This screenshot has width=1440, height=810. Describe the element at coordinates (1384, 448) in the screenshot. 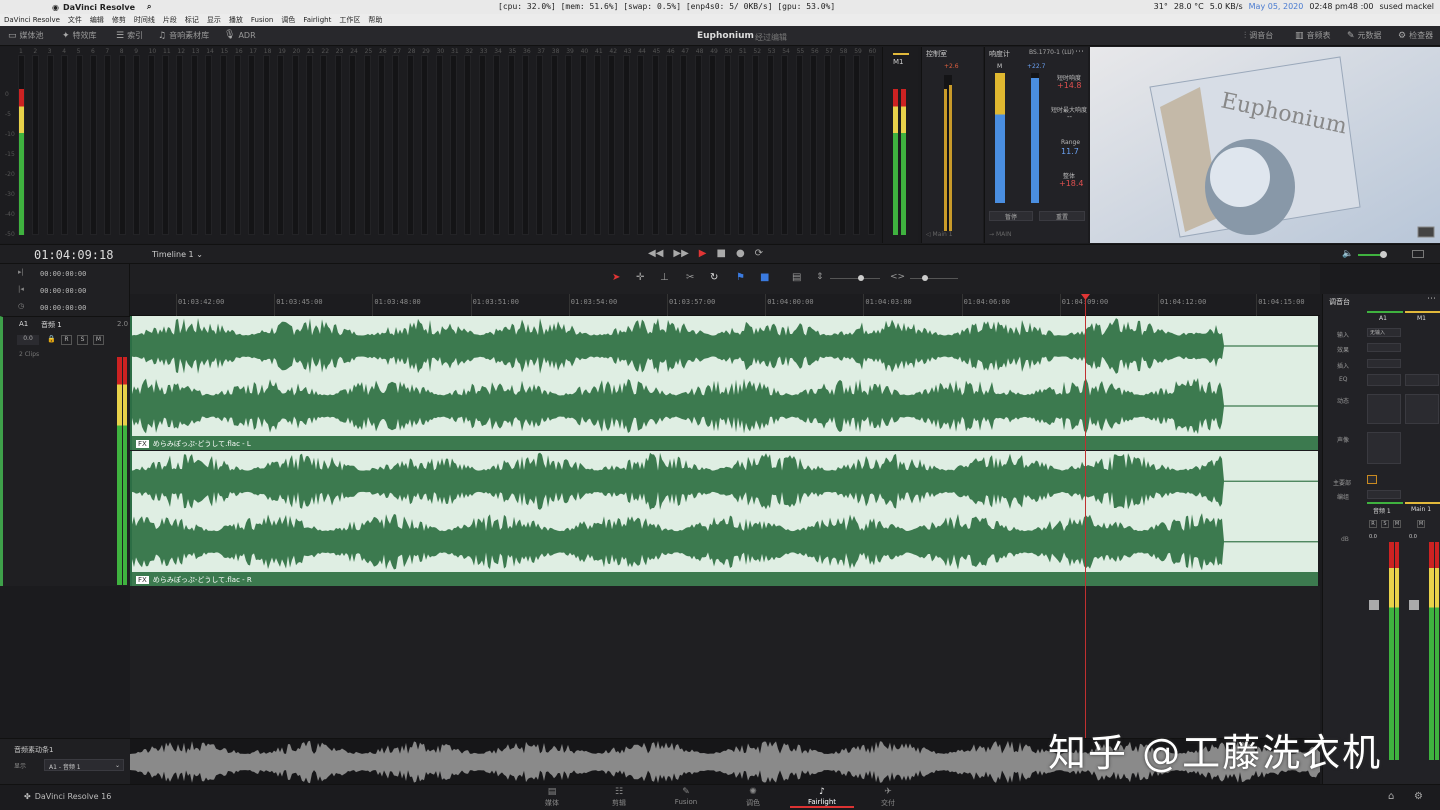

I see `mixer-pan-a1` at that location.